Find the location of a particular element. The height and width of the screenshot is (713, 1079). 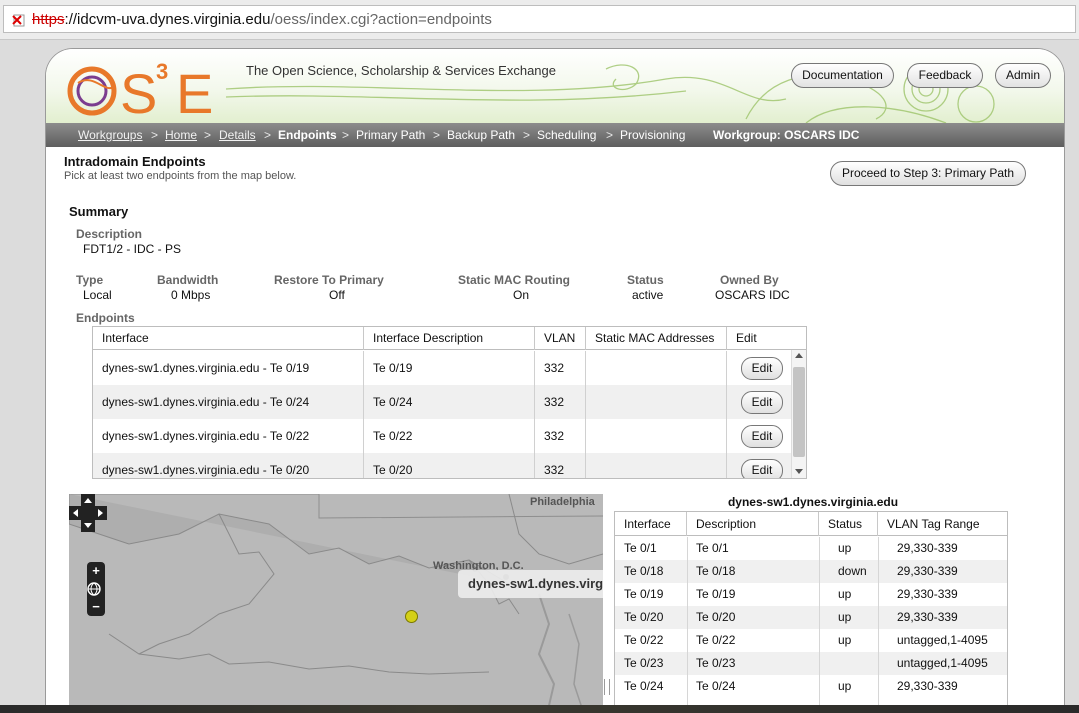

switch-node-marker is located at coordinates (411, 616).